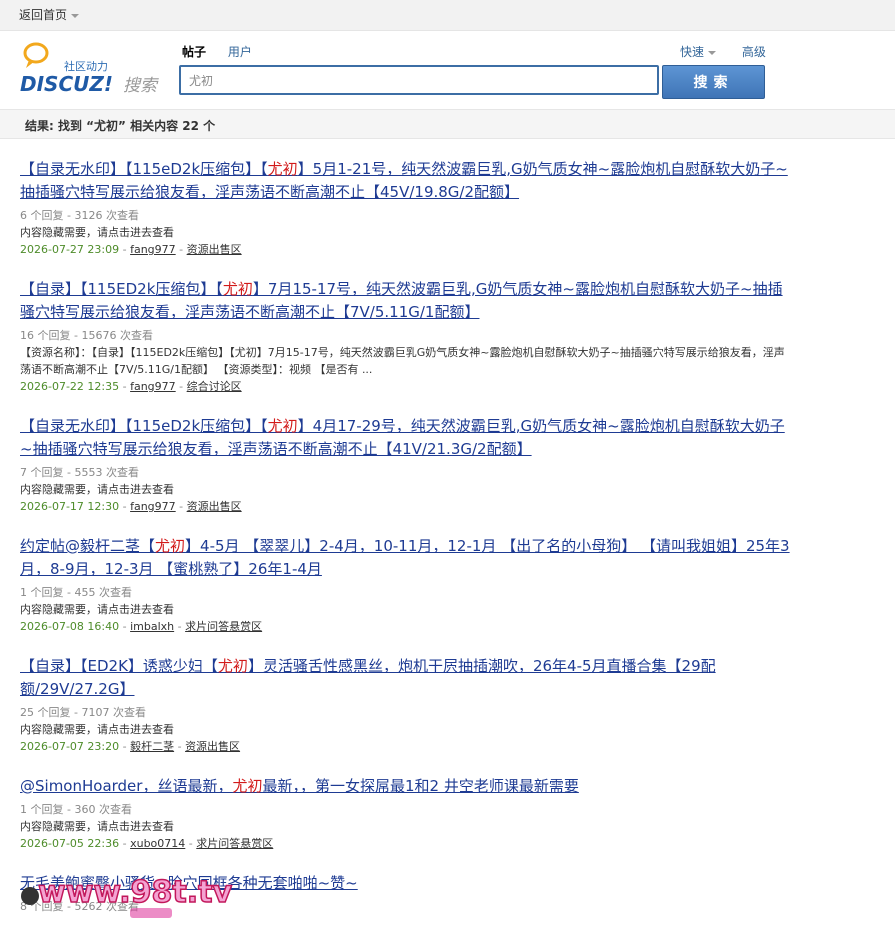 The height and width of the screenshot is (935, 895). Describe the element at coordinates (79, 472) in the screenshot. I see `result-stats: 7 个回复 - 5553 次查看` at that location.